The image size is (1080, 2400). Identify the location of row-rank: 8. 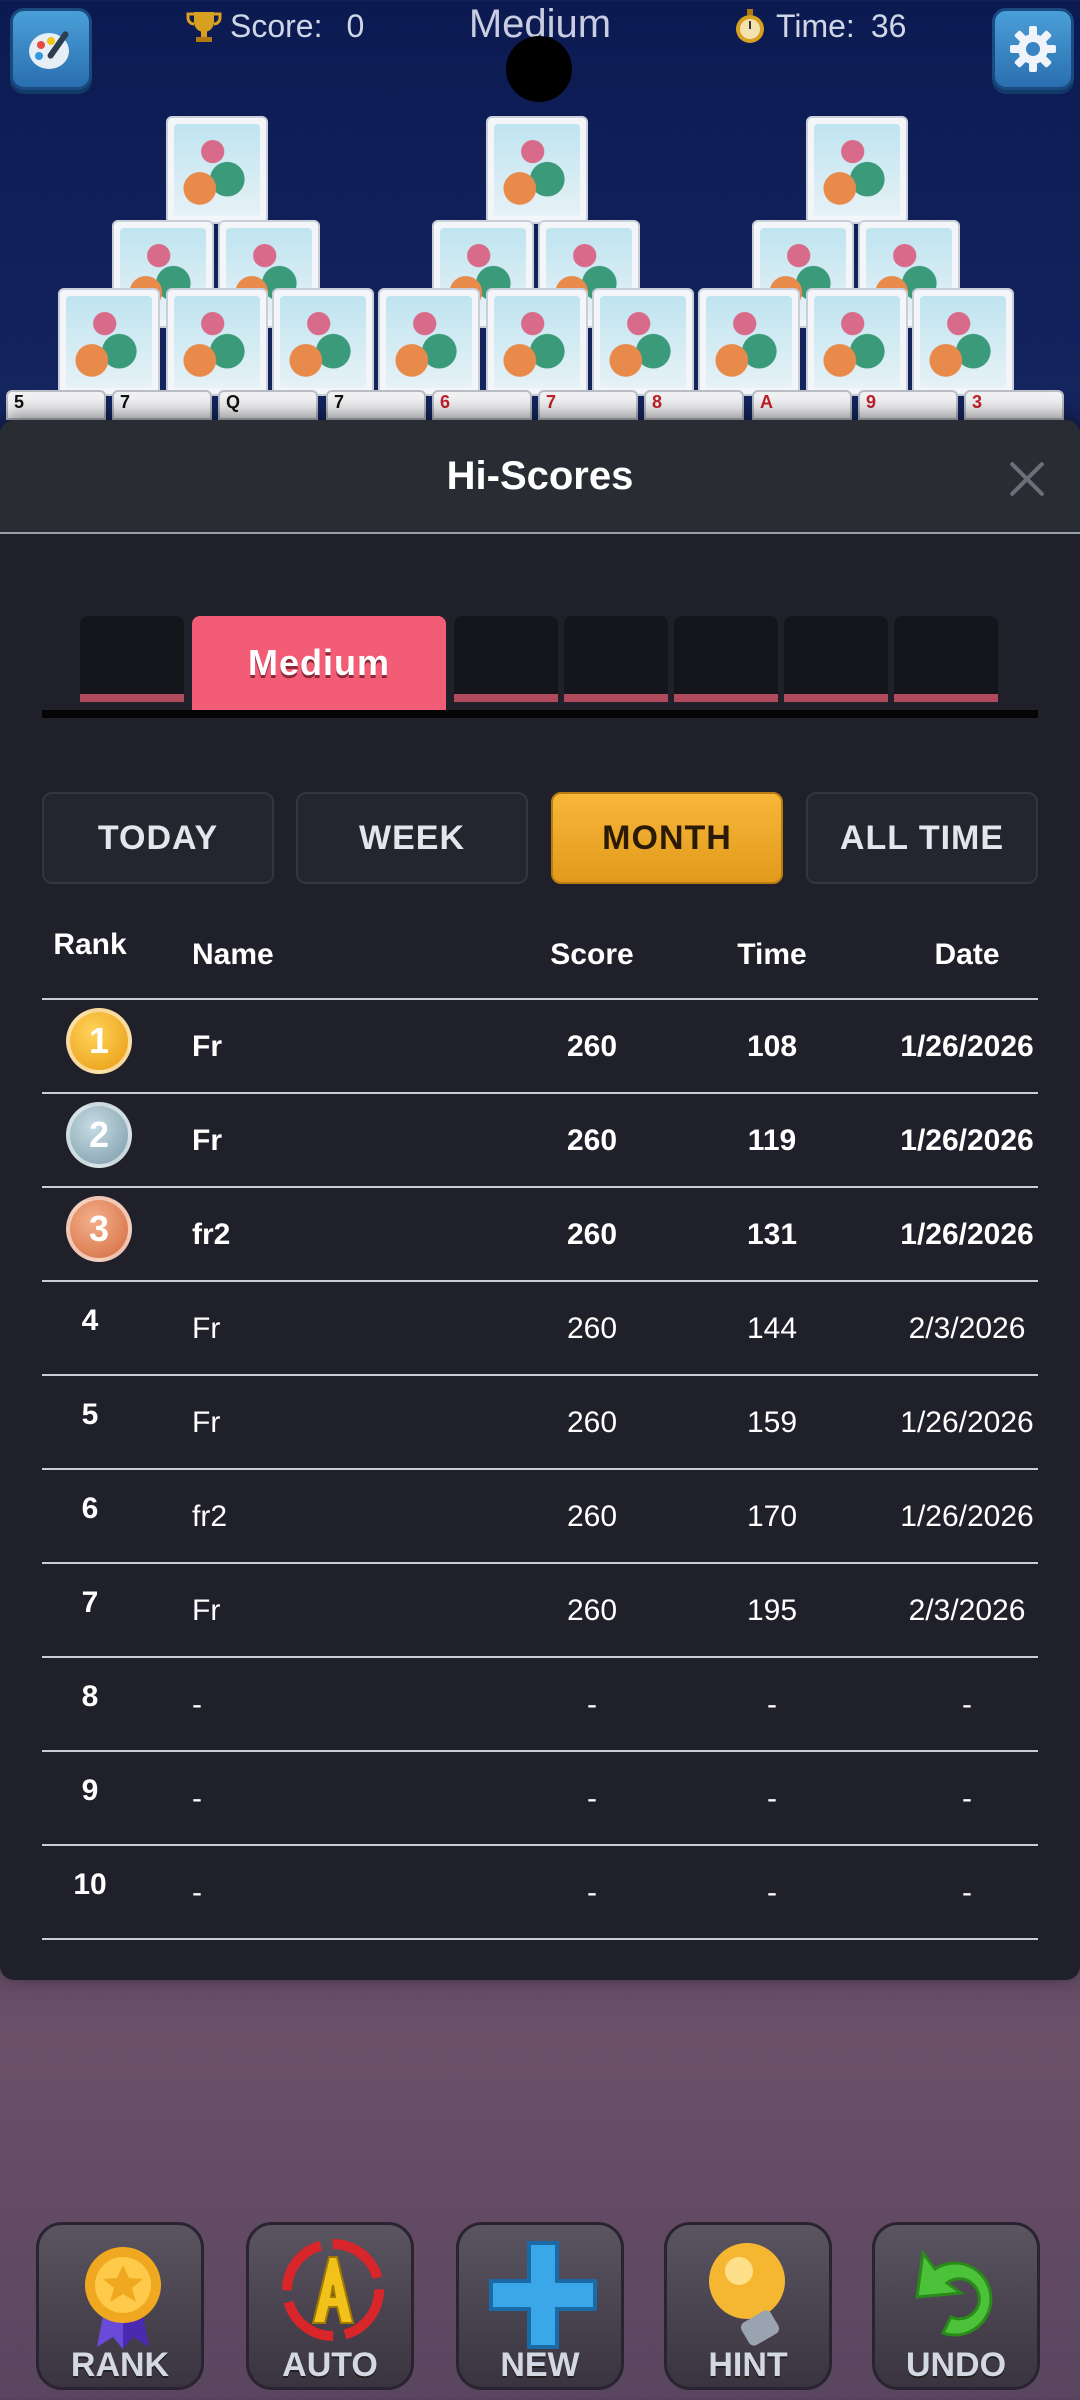
(90, 1696).